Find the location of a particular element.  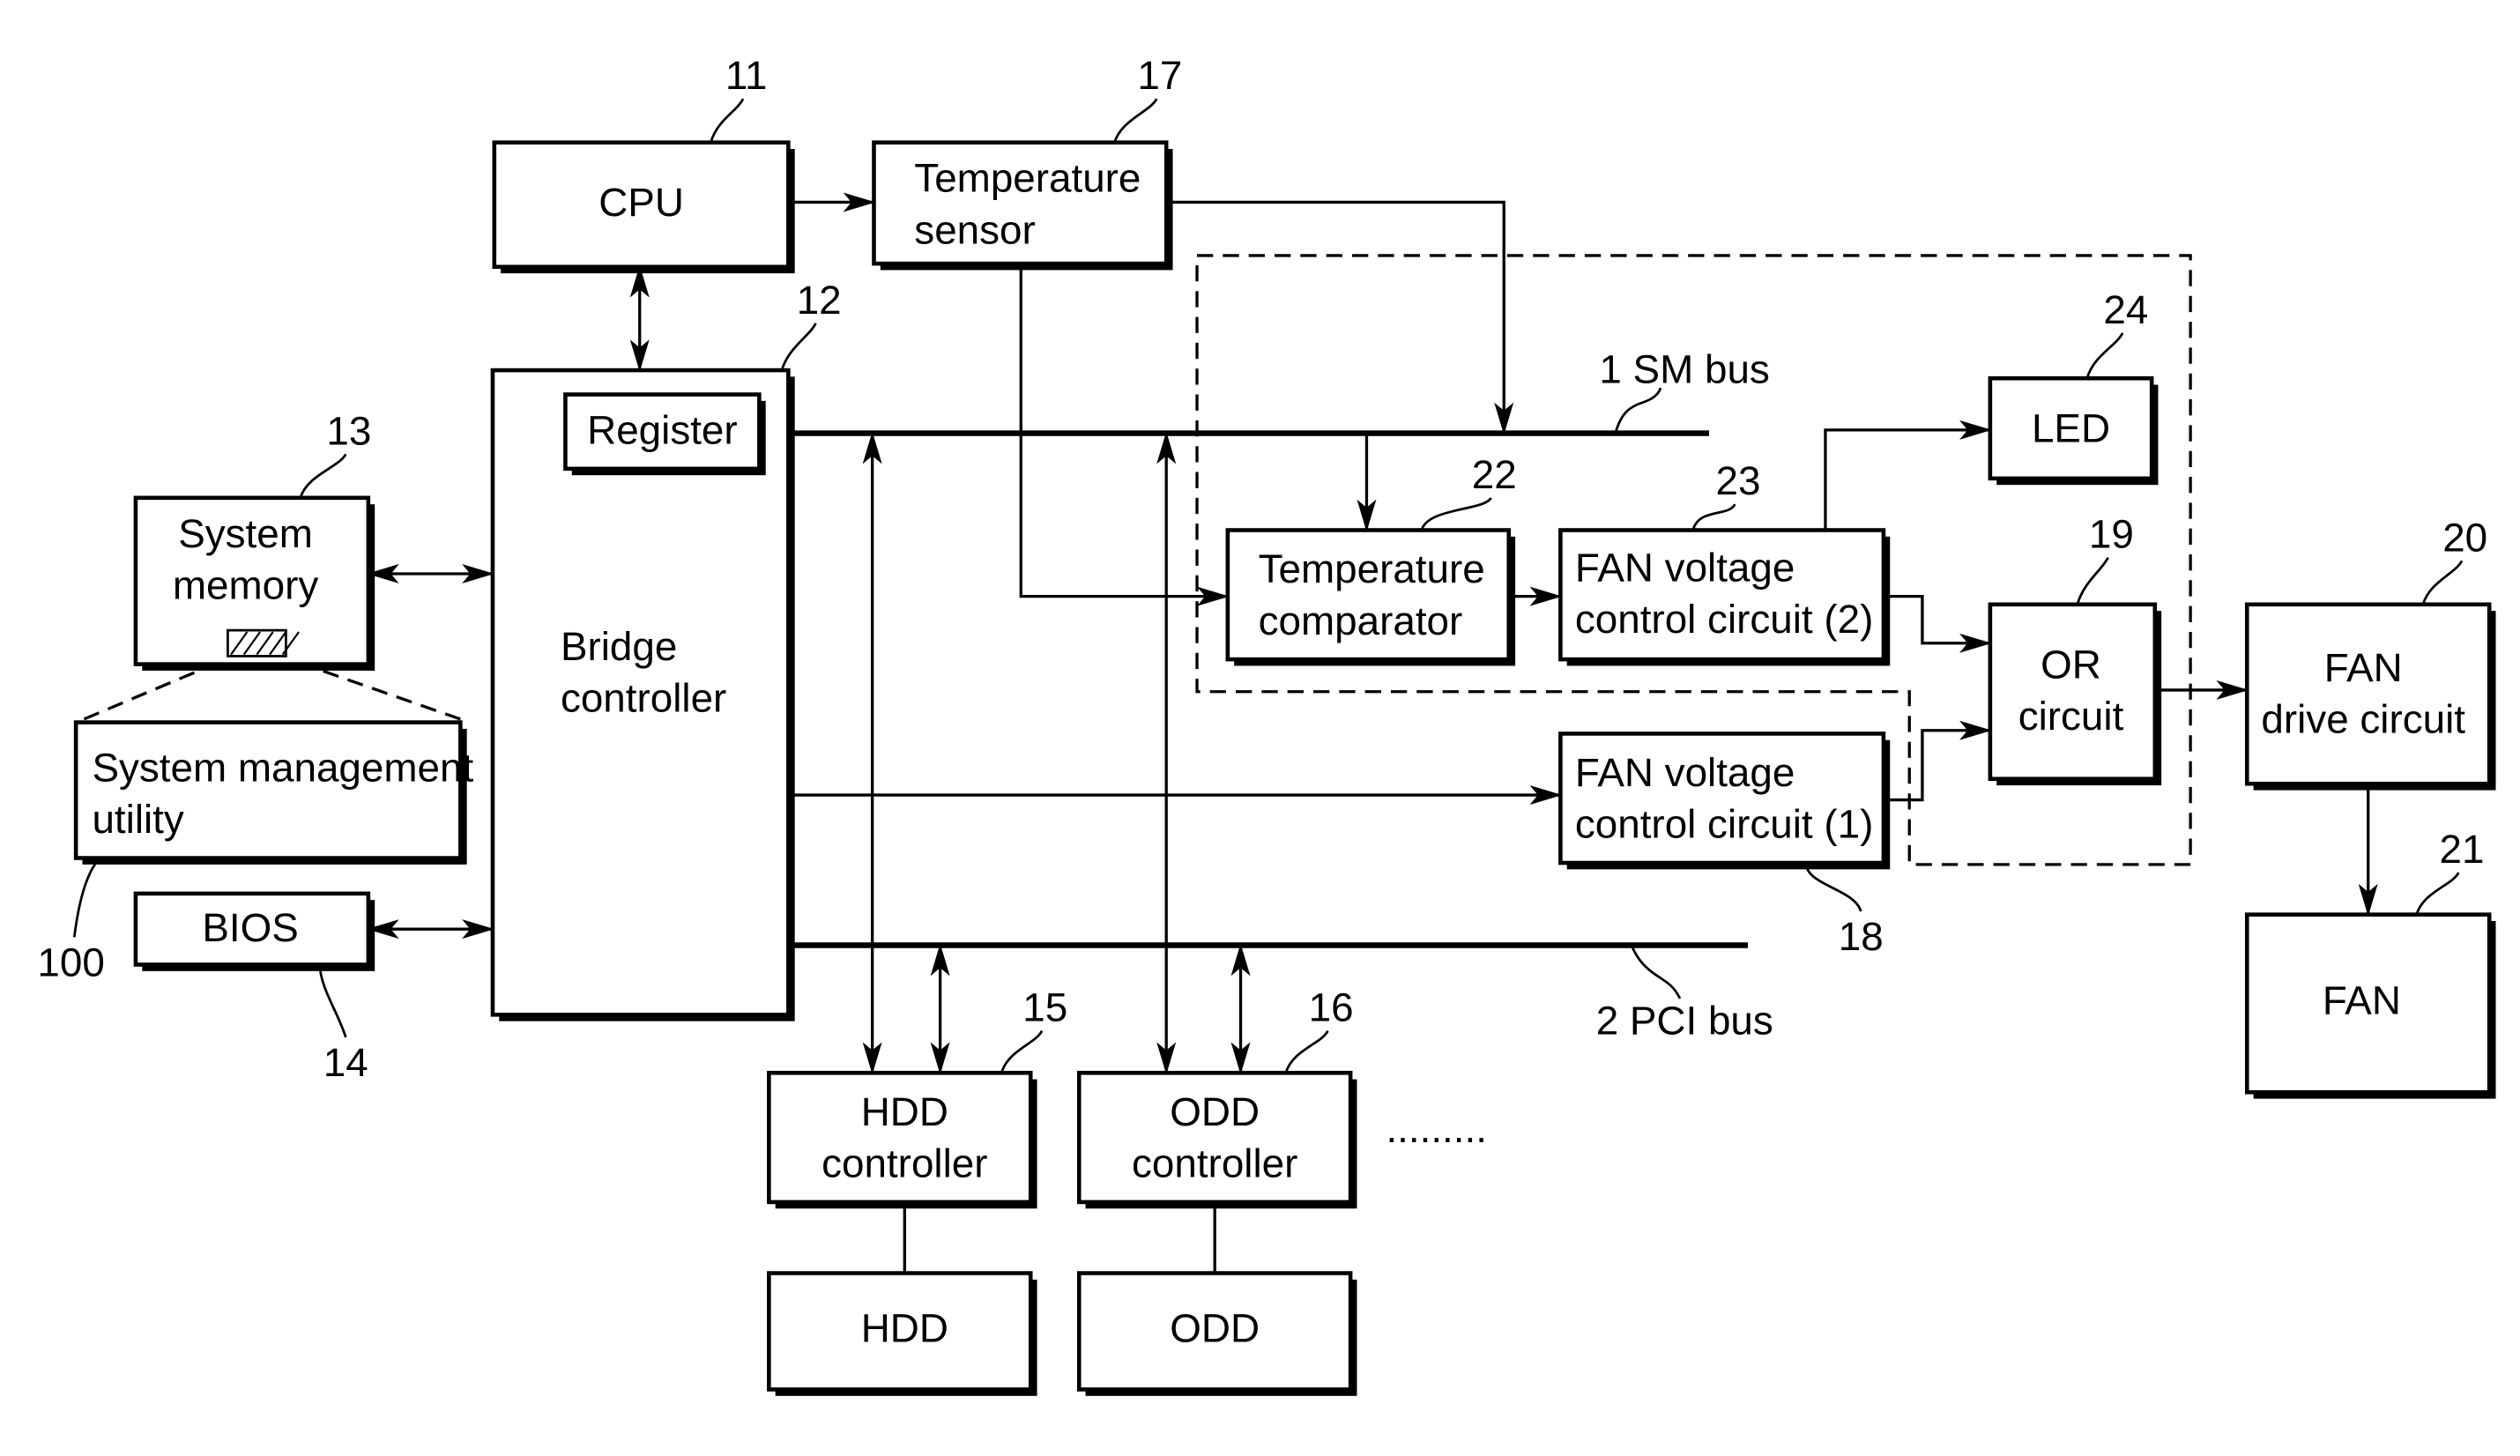

bridge-label-line: Bridge is located at coordinates (619, 646).